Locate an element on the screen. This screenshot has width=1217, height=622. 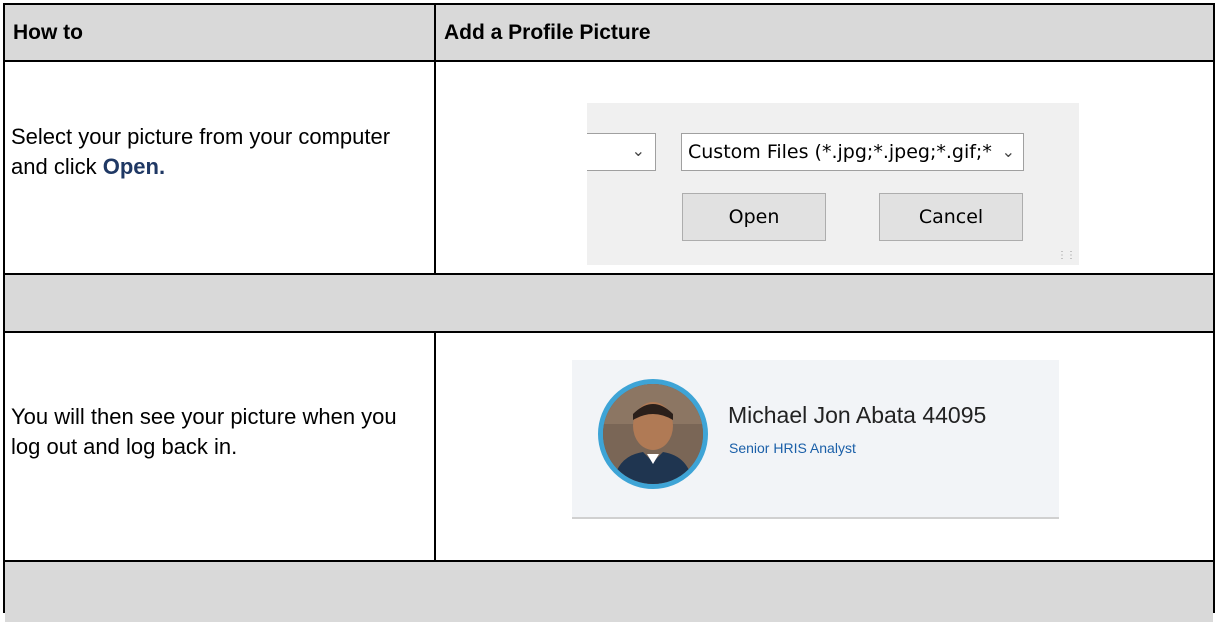
cancel-button: Cancel is located at coordinates (951, 217).